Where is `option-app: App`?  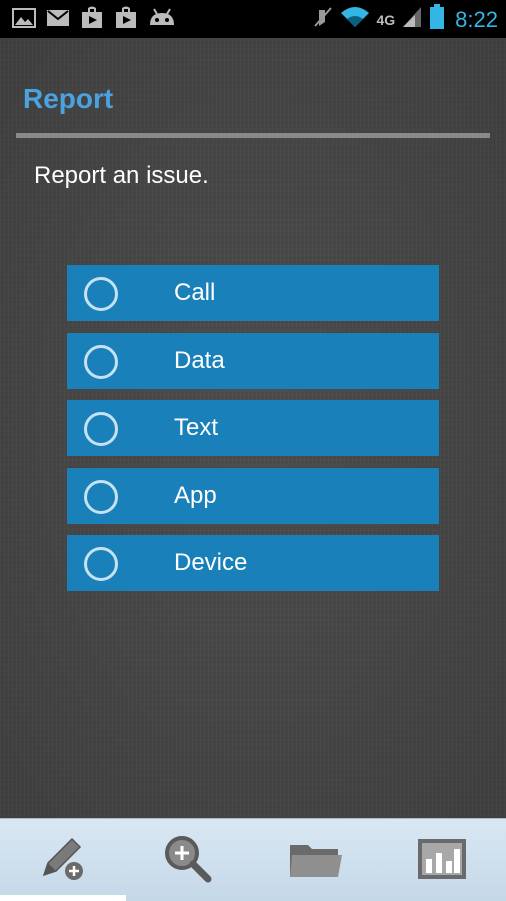
option-app: App is located at coordinates (253, 495).